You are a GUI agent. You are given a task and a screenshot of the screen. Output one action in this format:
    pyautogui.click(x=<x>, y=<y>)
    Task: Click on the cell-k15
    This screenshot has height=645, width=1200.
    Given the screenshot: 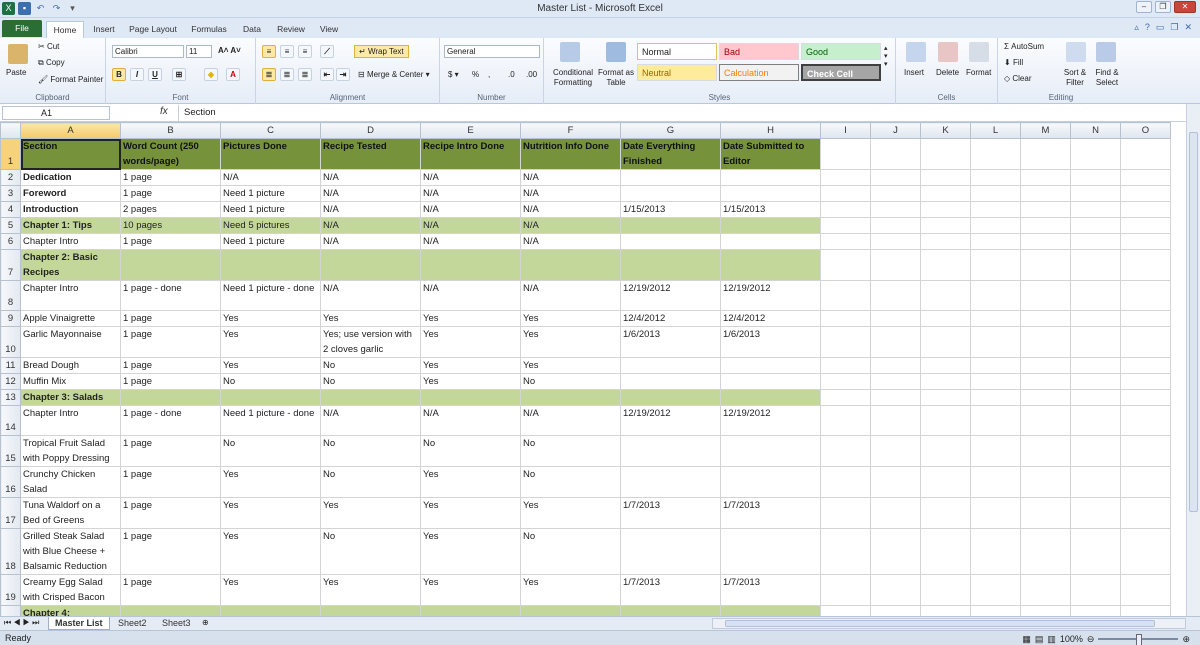 What is the action you would take?
    pyautogui.click(x=945, y=451)
    